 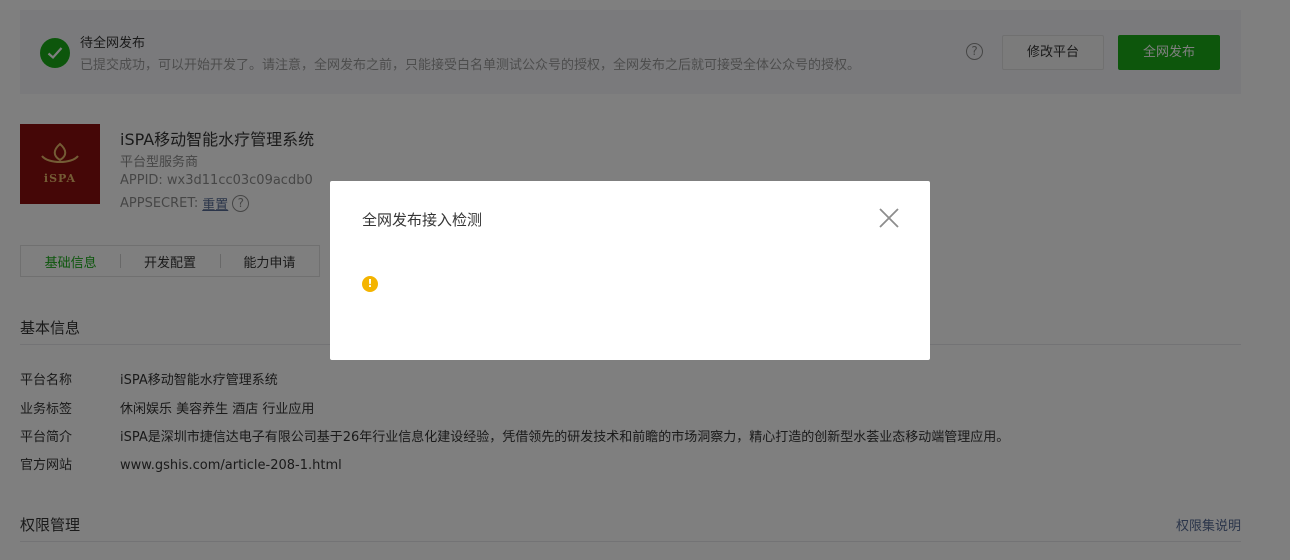 What do you see at coordinates (889, 218) in the screenshot?
I see `close-icon` at bounding box center [889, 218].